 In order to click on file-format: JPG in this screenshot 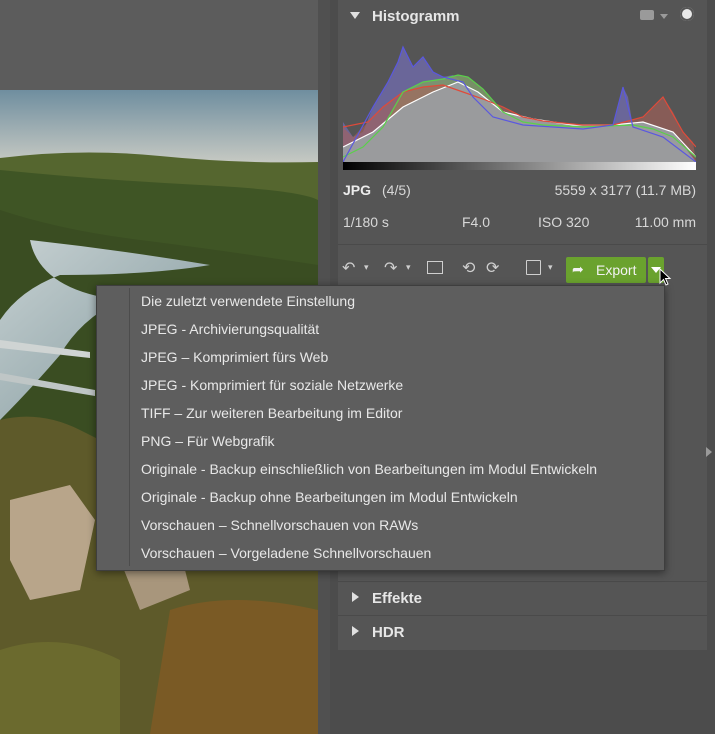, I will do `click(357, 190)`.